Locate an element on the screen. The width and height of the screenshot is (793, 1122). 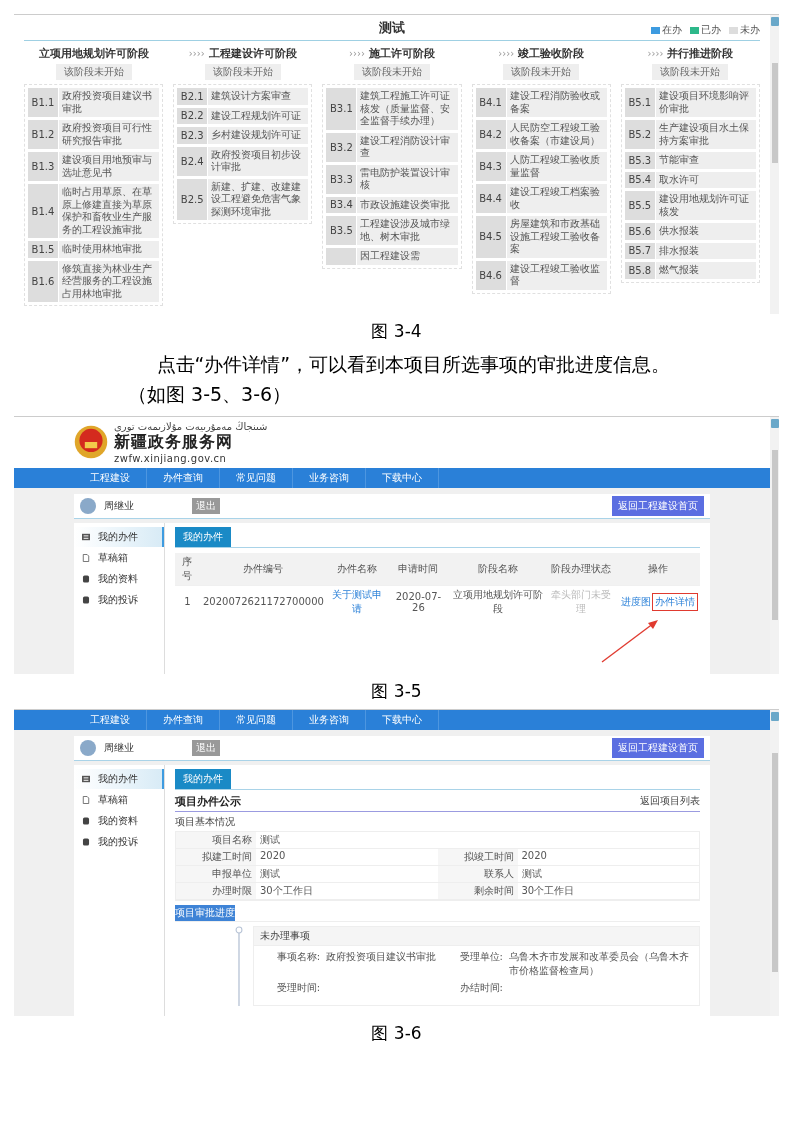
item-code: B2.2 is located at coordinates (192, 115).